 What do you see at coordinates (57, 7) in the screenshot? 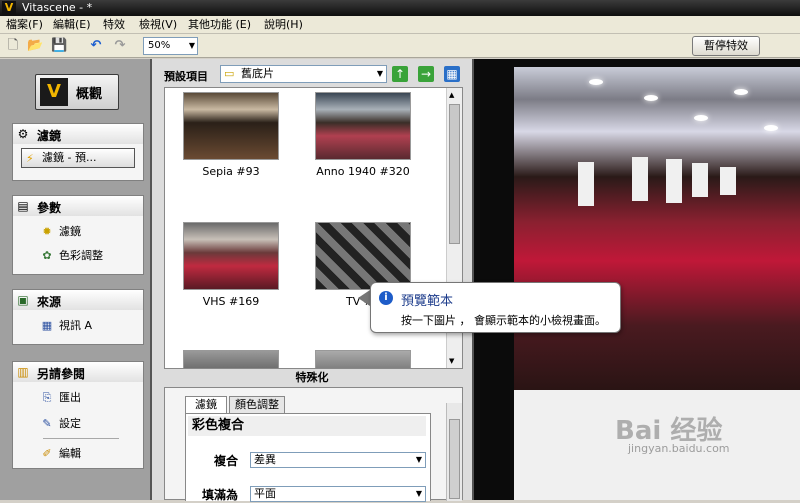
I see `window-title: Vitascene - *` at bounding box center [57, 7].